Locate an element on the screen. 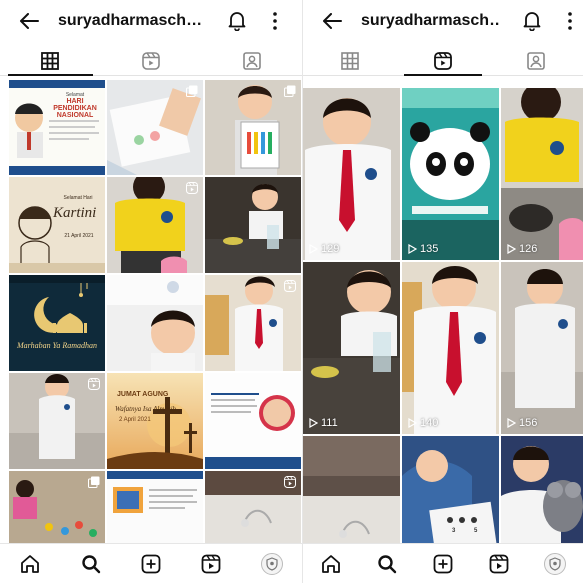 The width and height of the screenshot is (583, 583). reel-tile: 111 is located at coordinates (351, 348).